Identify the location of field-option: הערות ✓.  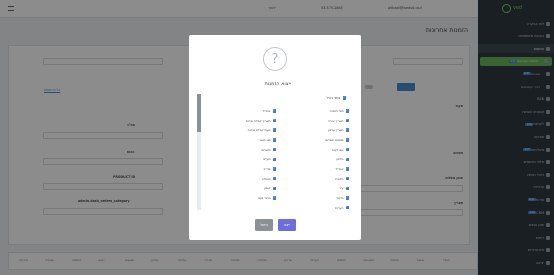
(317, 206).